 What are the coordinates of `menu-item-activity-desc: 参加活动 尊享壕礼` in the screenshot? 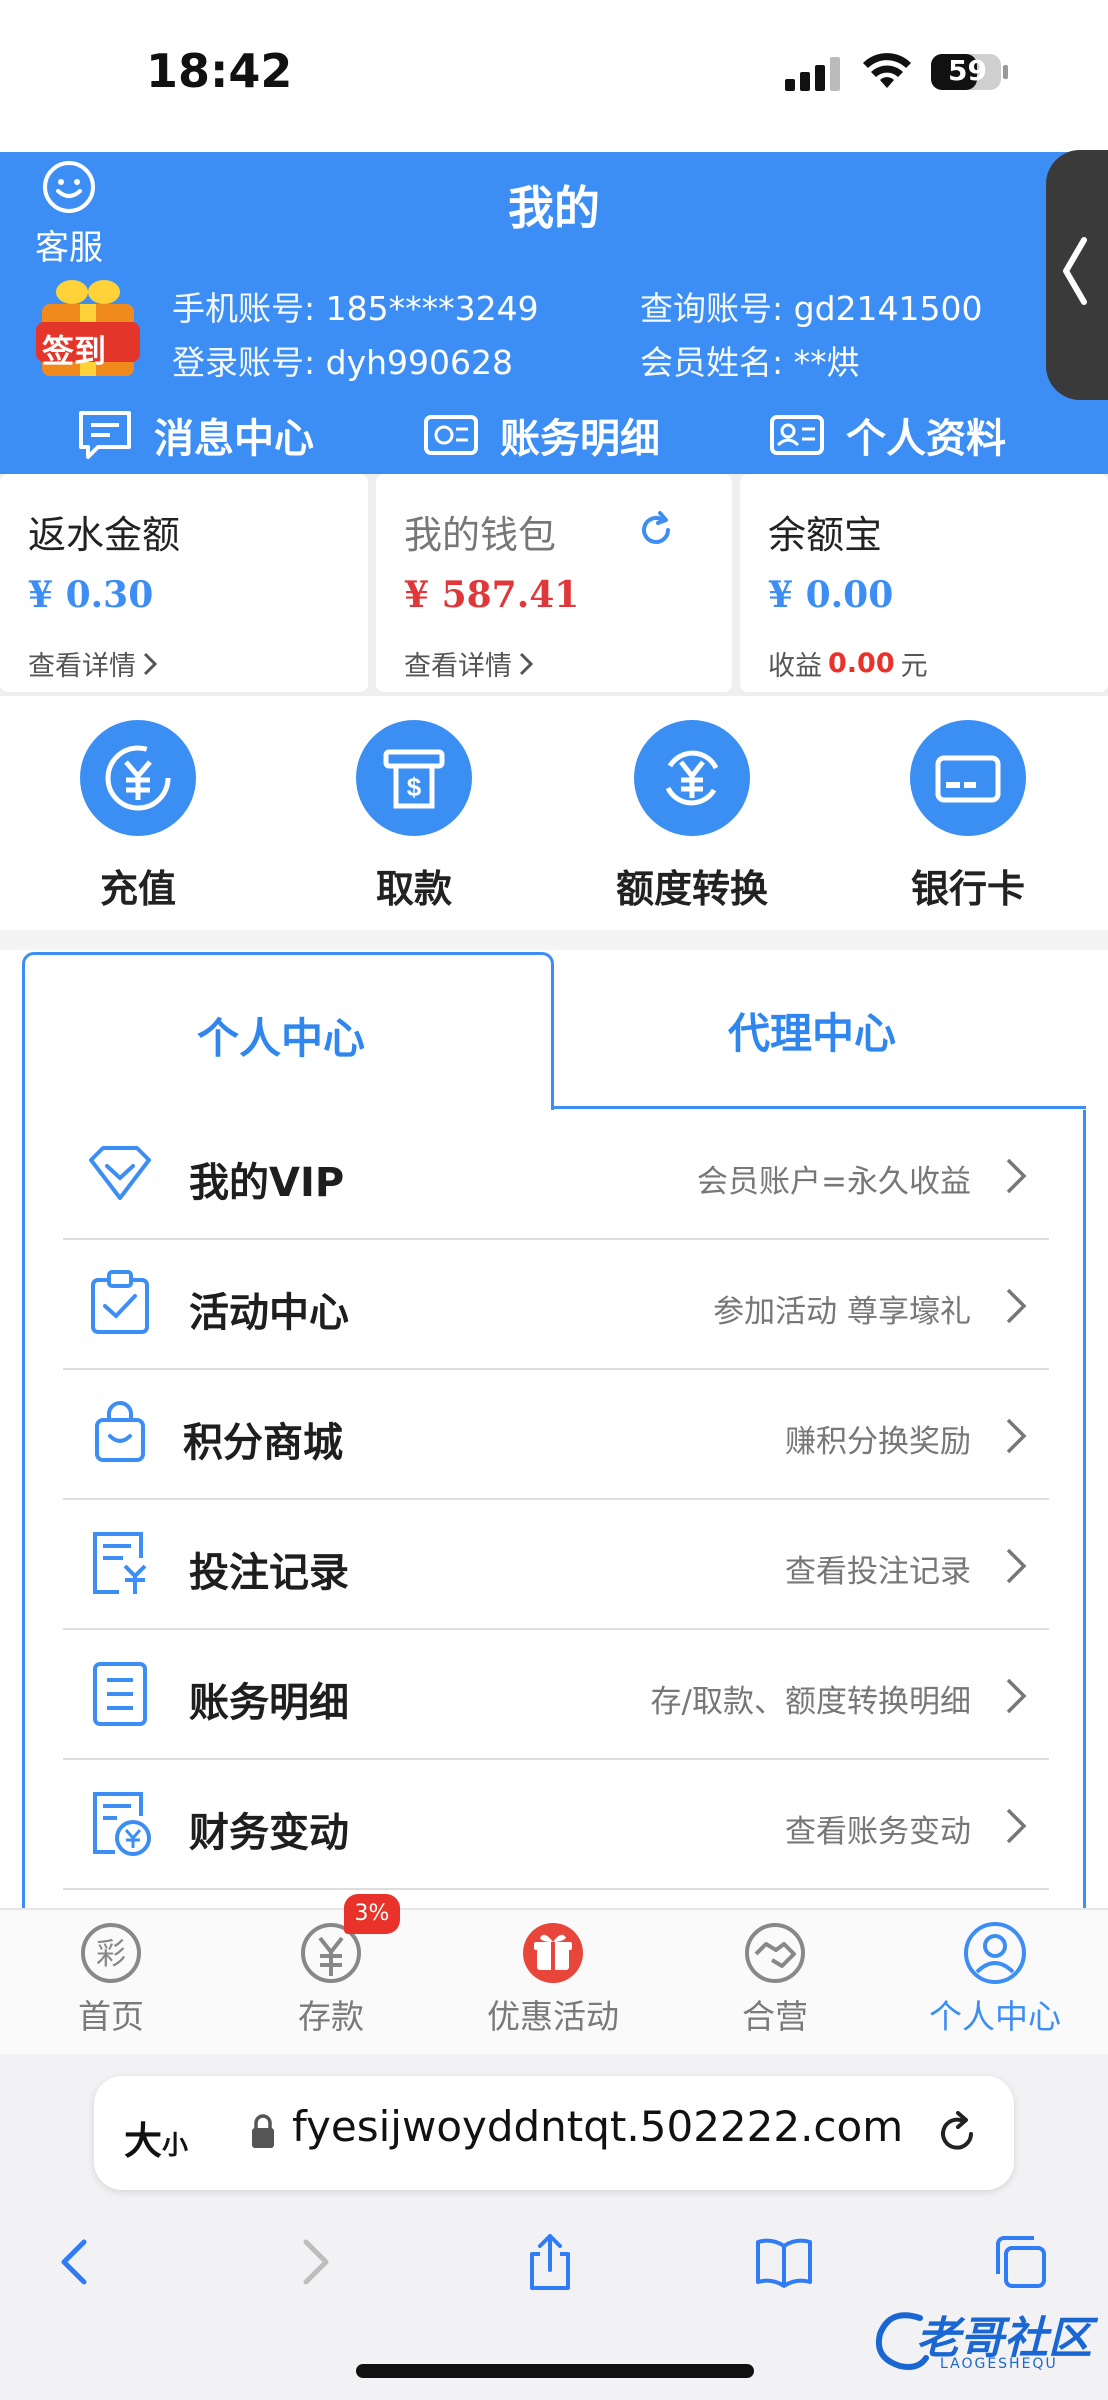 It's located at (842, 1312).